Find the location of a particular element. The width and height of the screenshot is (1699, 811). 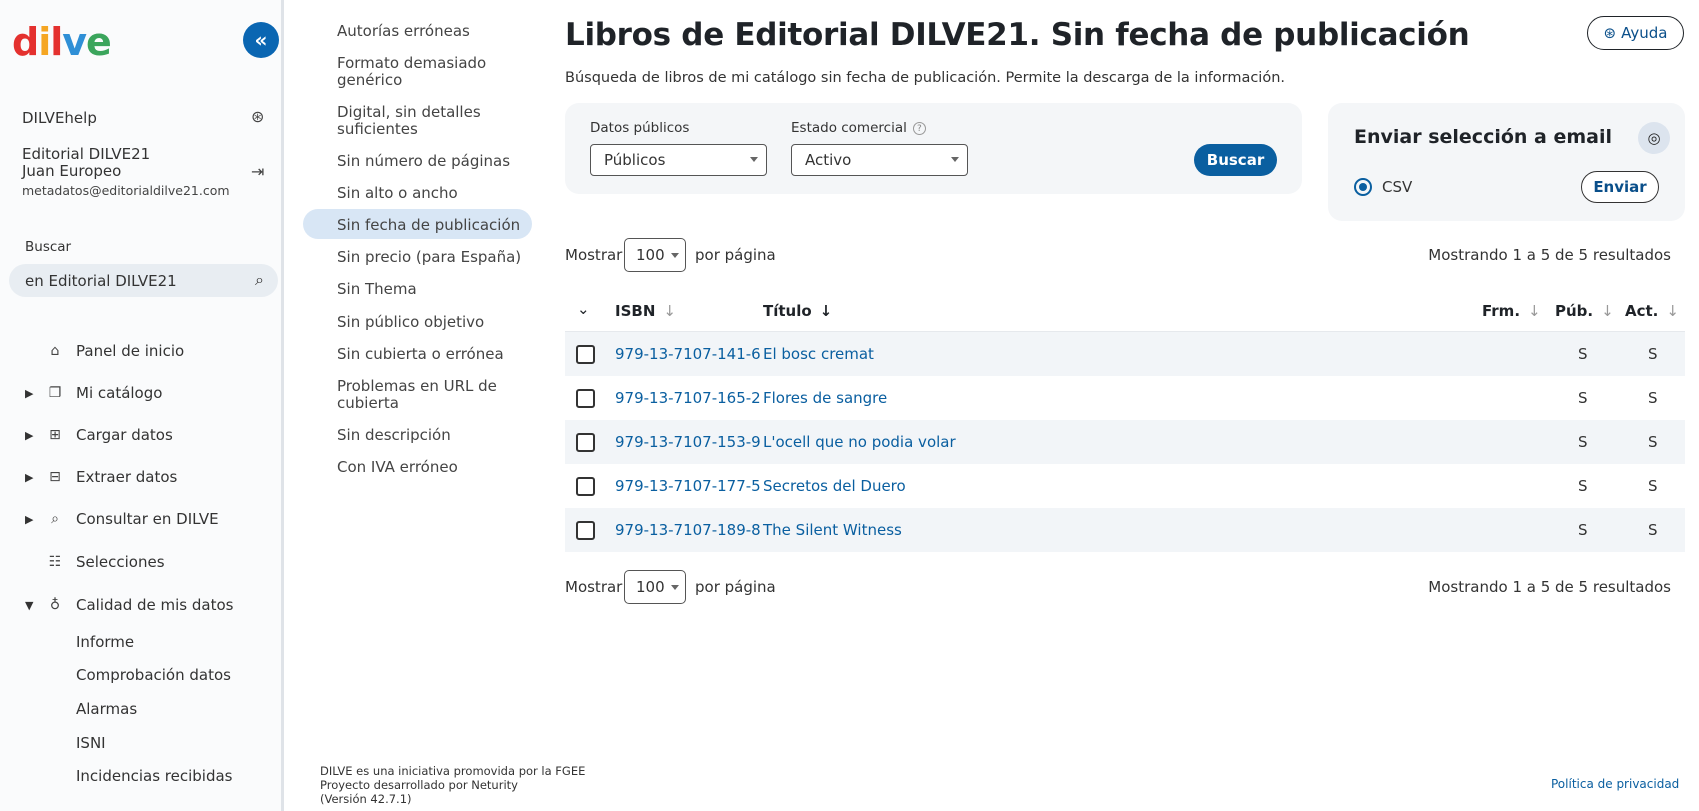

title-link: The Silent Witness is located at coordinates (832, 530).